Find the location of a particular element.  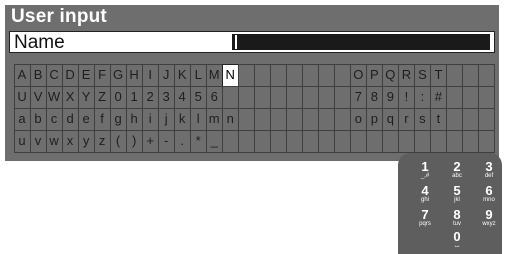

character-key: w is located at coordinates (54, 141).